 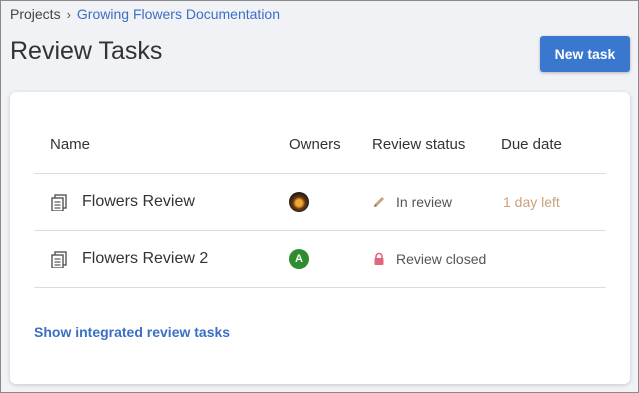 I want to click on owner-avatar: A, so click(x=299, y=259).